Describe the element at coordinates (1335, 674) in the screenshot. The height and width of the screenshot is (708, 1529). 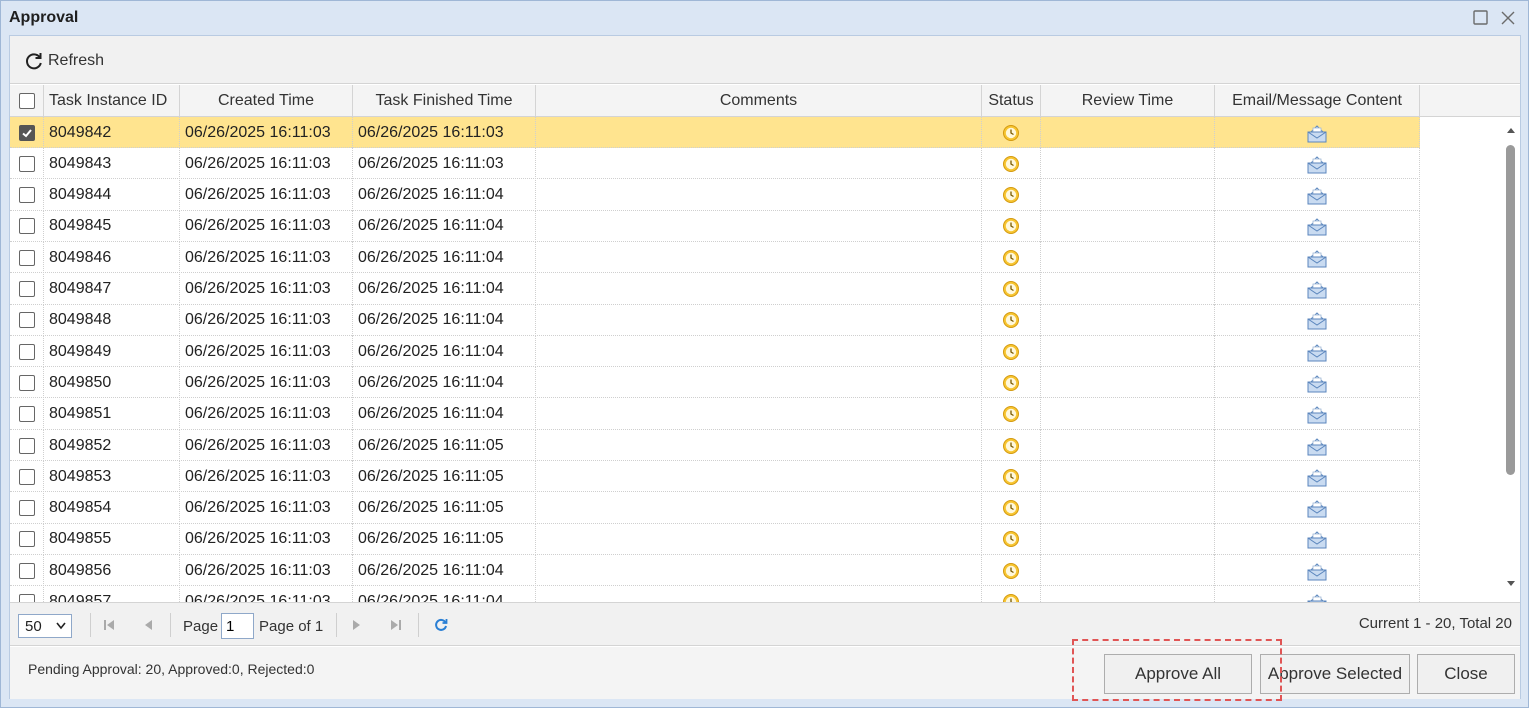
I see `approve-selected-button: Approve Selected` at that location.